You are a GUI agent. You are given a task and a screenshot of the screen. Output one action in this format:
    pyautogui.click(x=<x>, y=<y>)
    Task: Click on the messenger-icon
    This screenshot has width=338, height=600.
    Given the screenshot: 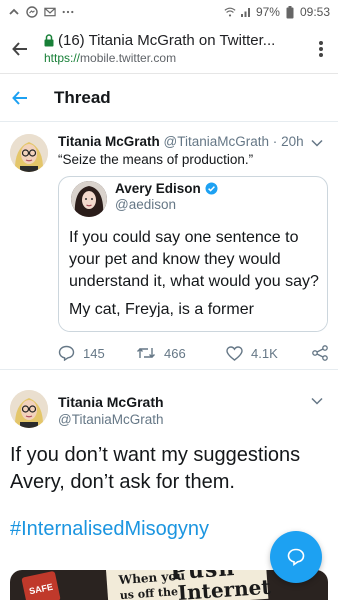 What is the action you would take?
    pyautogui.click(x=32, y=12)
    